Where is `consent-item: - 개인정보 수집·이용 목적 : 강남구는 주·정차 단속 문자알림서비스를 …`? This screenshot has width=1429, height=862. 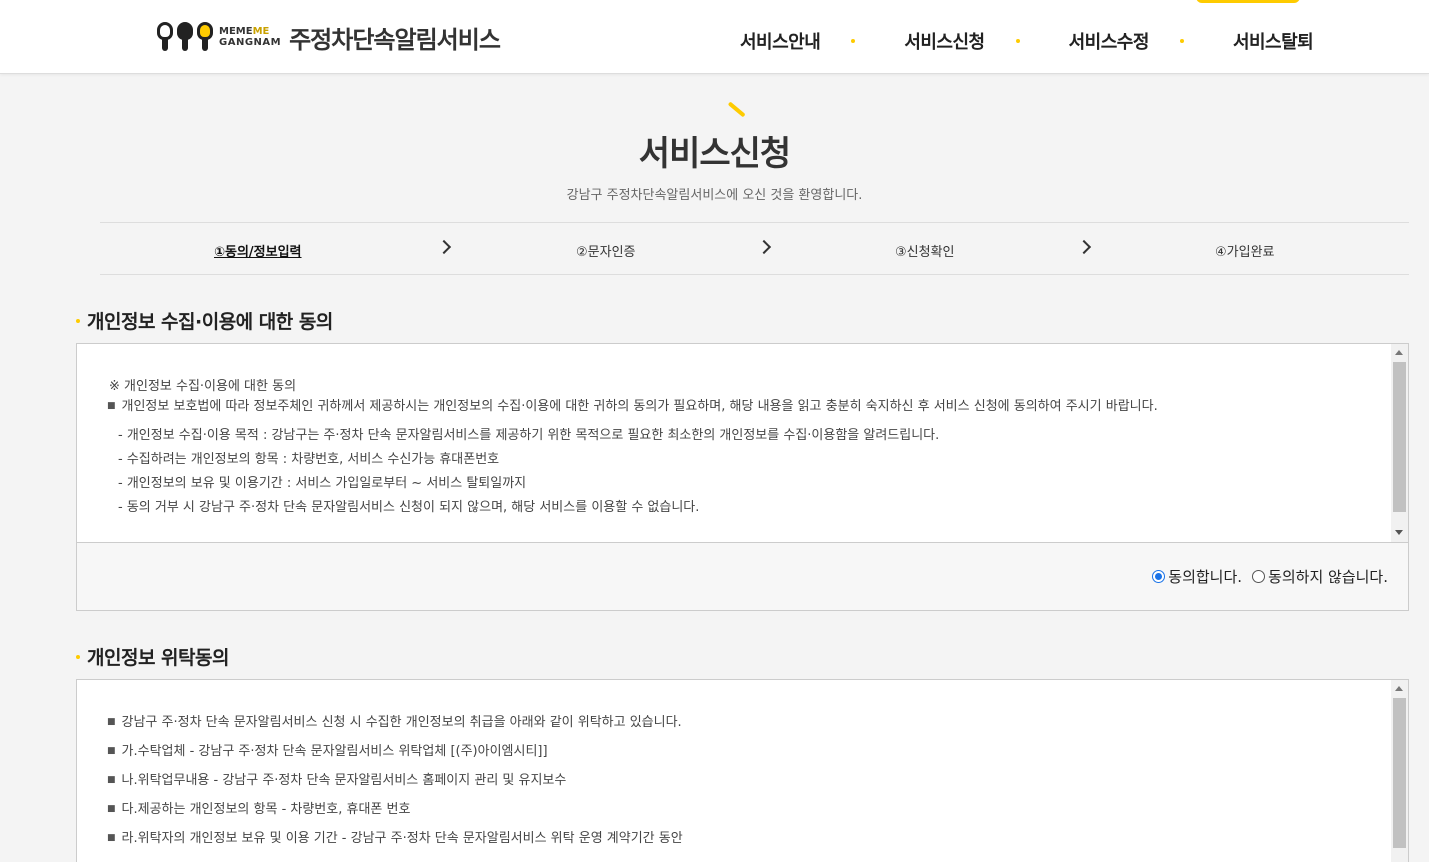 consent-item: - 개인정보 수집·이용 목적 : 강남구는 주·정차 단속 문자알림서비스를 … is located at coordinates (529, 435).